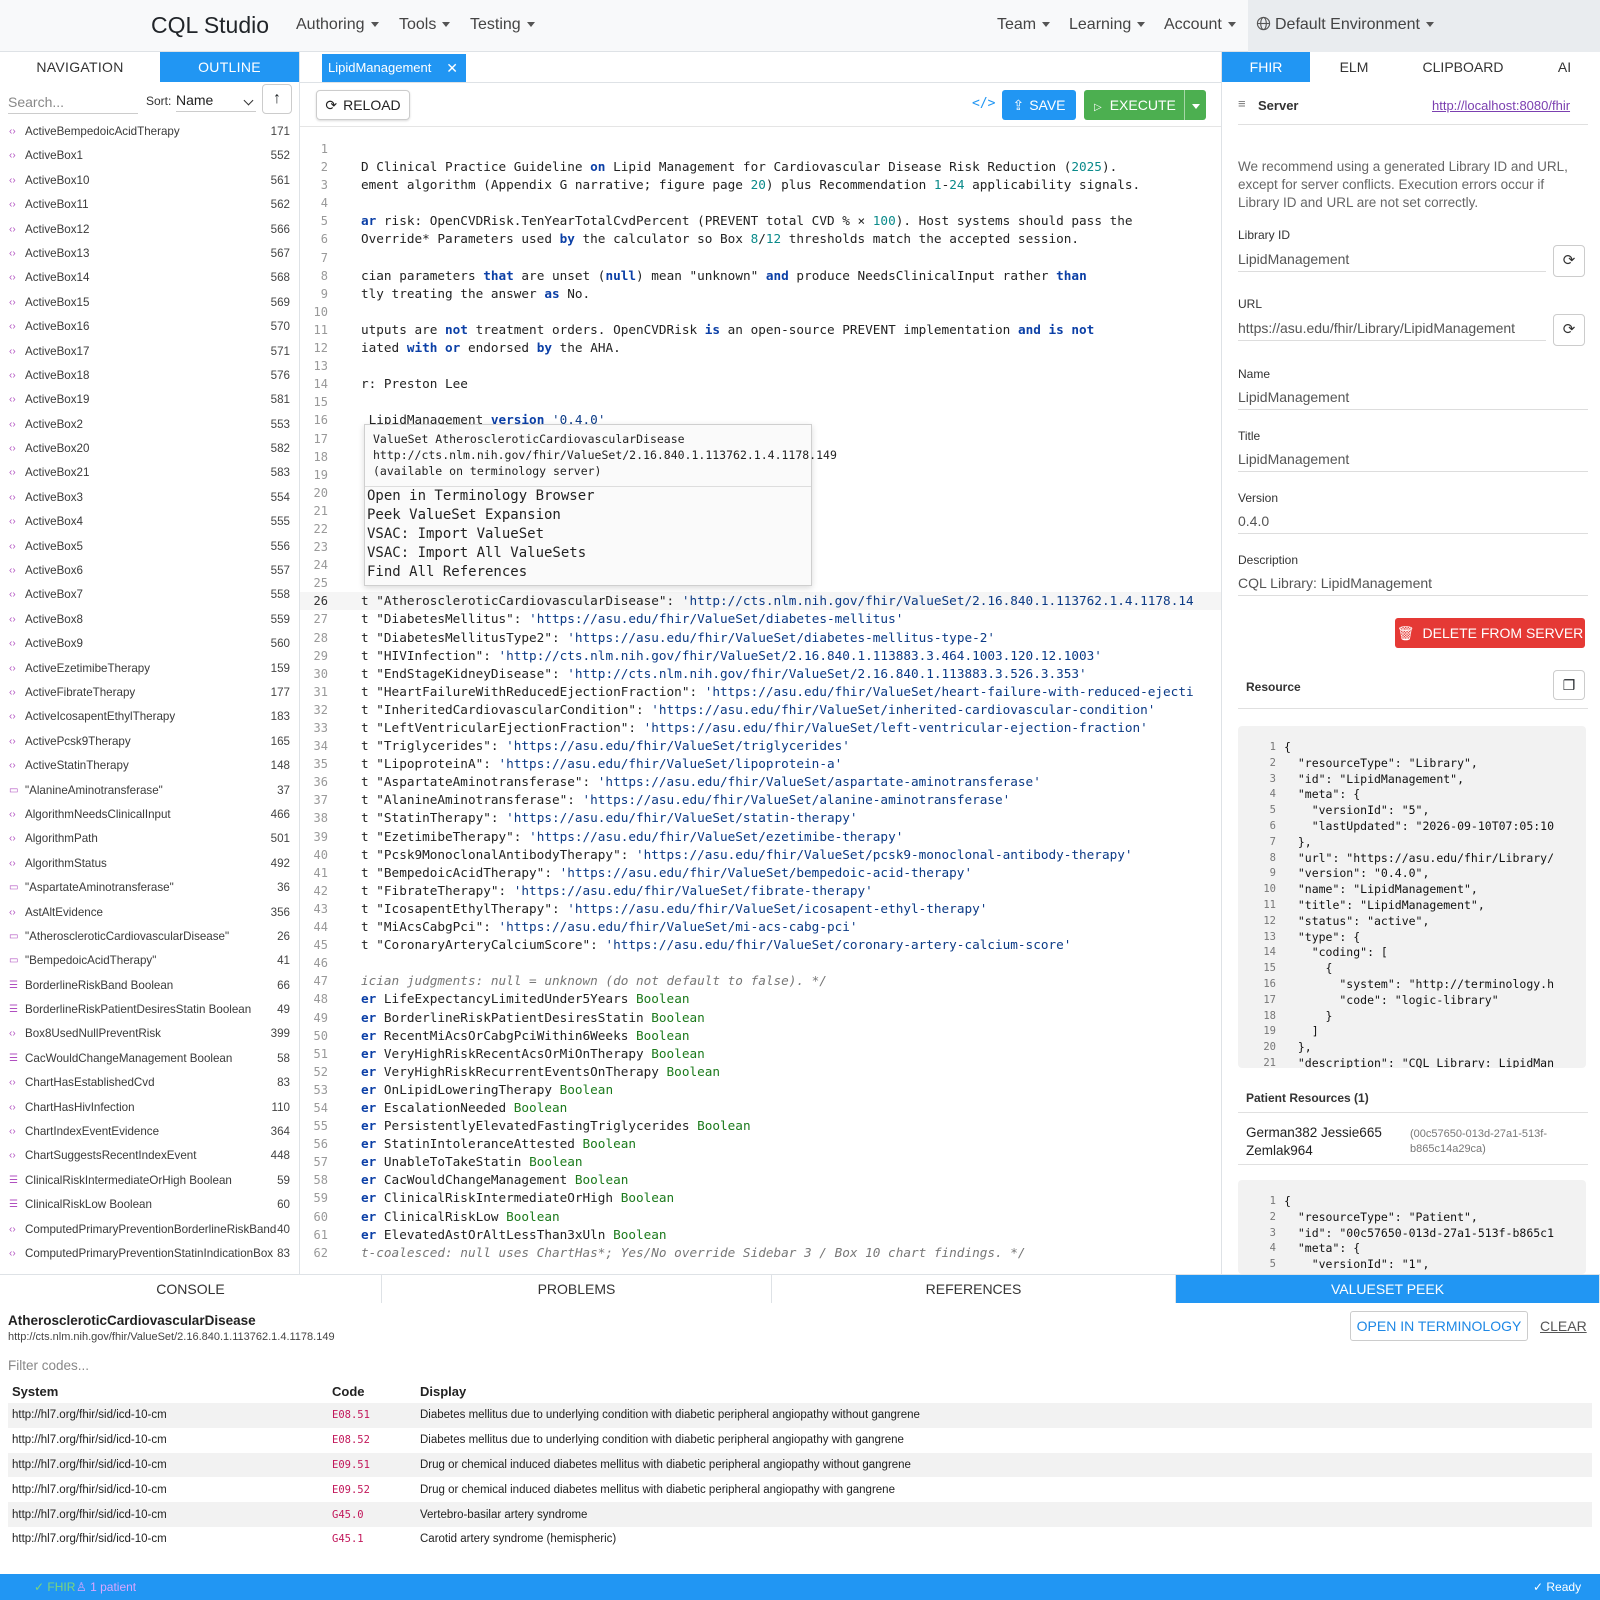  What do you see at coordinates (150, 888) in the screenshot?
I see `outline-item: ▭ "AspartateAminotransferase" 36` at bounding box center [150, 888].